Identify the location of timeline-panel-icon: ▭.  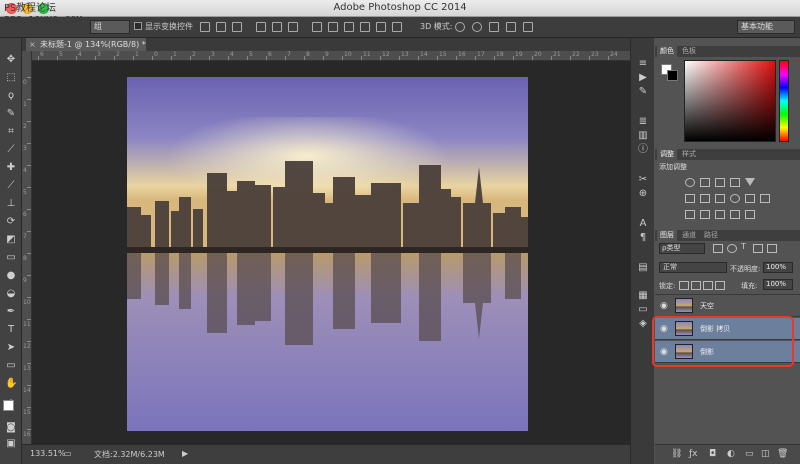
(643, 310).